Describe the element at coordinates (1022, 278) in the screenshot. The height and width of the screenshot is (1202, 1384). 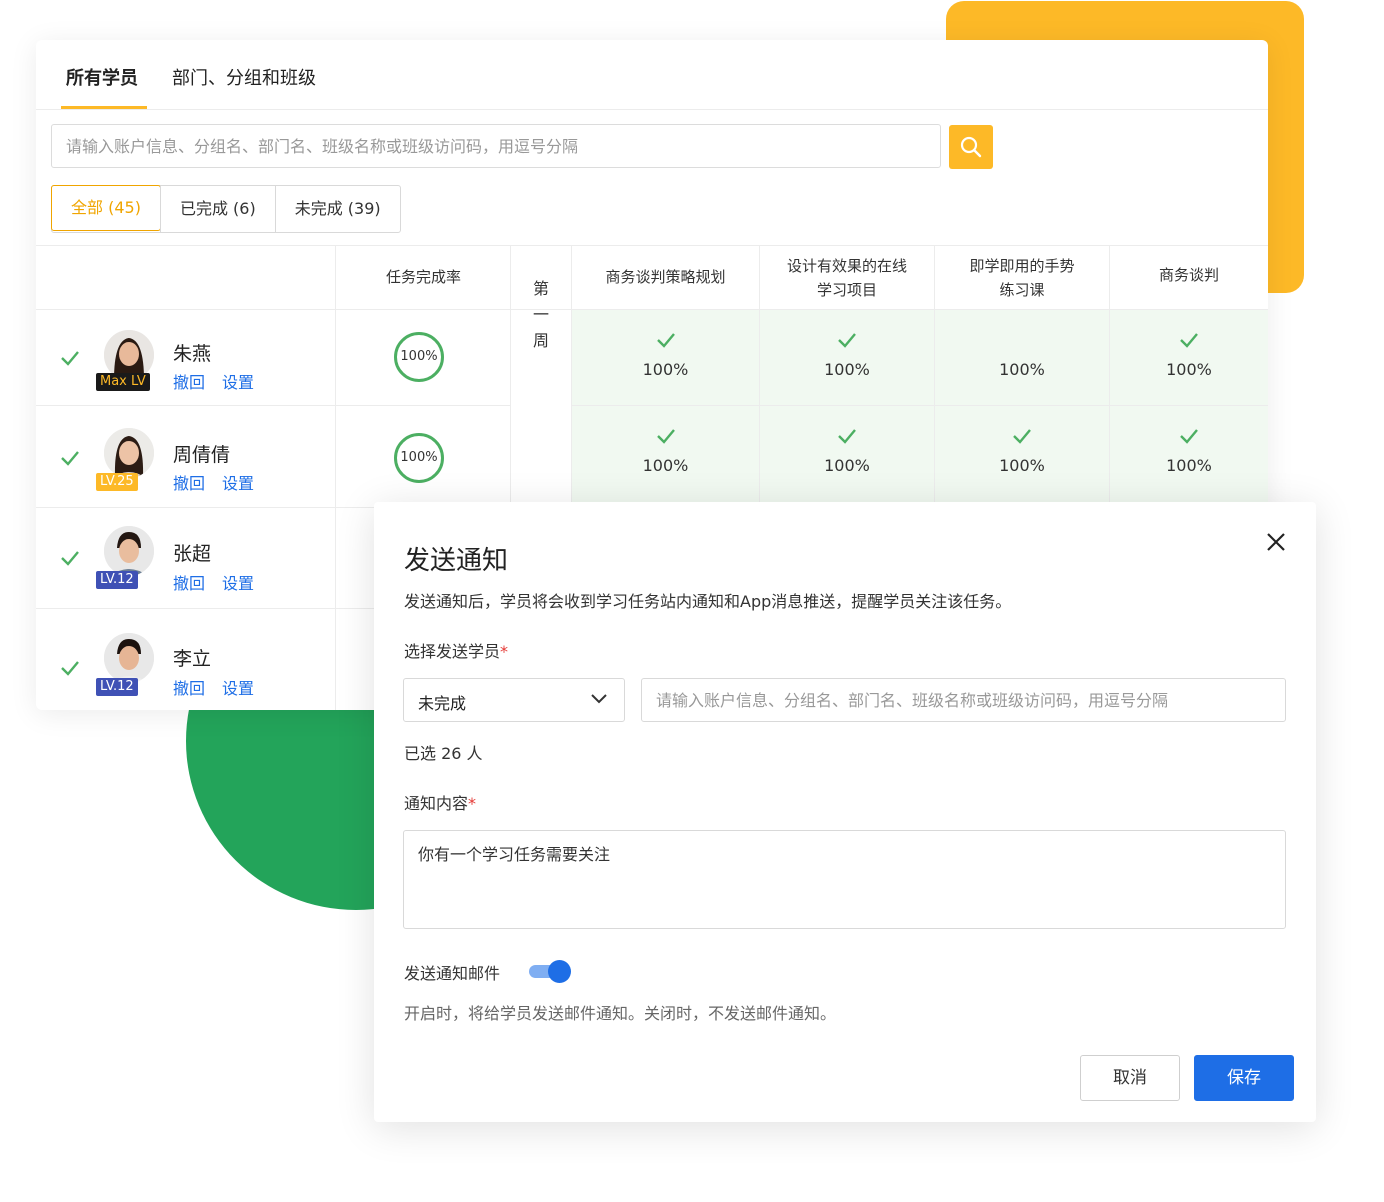
I see `course-header-3: 即学即用的手势 练习课` at that location.